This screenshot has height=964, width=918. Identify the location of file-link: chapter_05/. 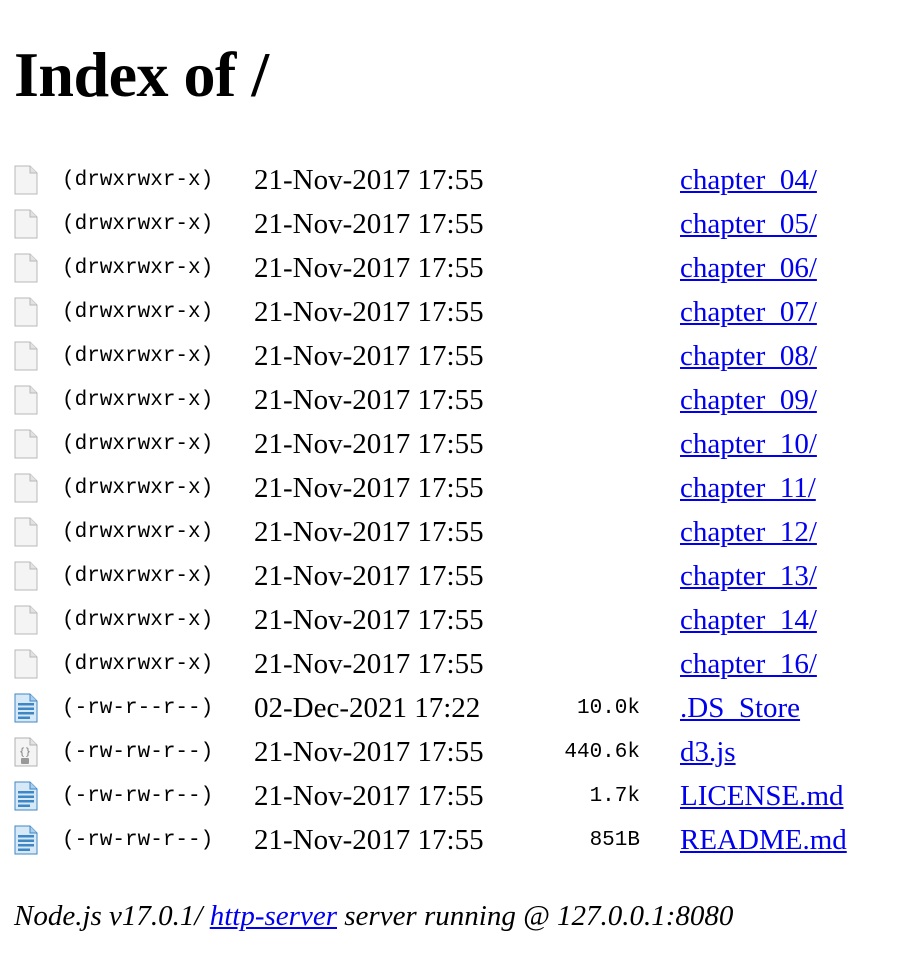
(748, 224).